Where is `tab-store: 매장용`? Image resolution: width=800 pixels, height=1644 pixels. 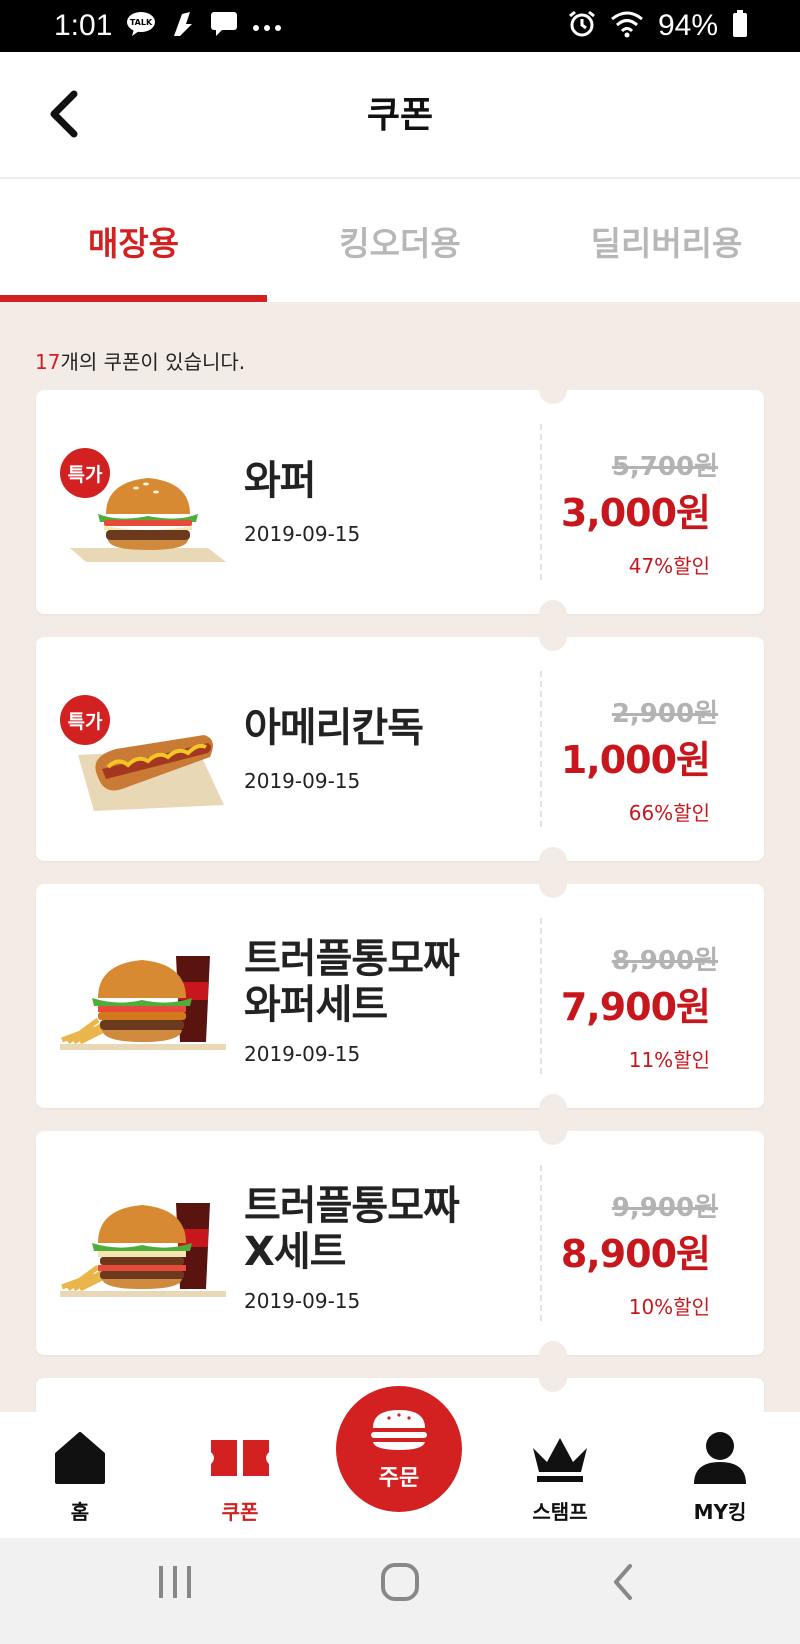 tab-store: 매장용 is located at coordinates (133, 240).